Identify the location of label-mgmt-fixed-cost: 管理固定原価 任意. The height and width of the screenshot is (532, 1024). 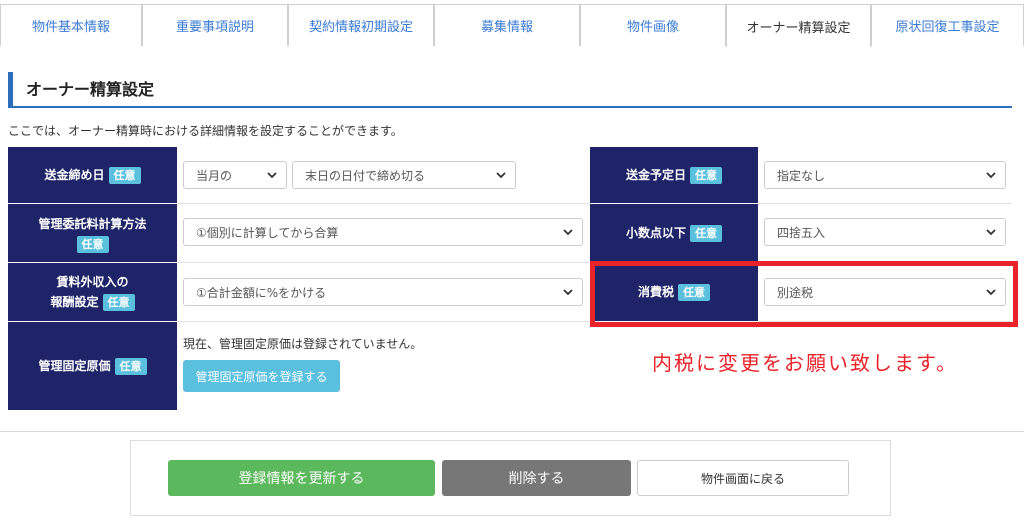
(92, 366).